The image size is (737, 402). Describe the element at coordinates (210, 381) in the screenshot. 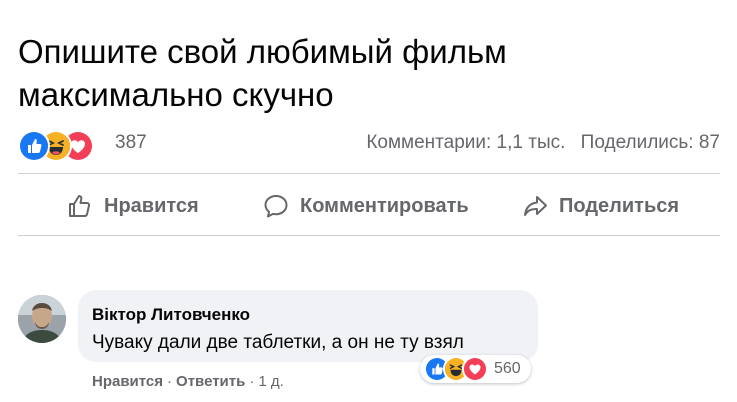

I see `comment-reply-link: Ответить` at that location.